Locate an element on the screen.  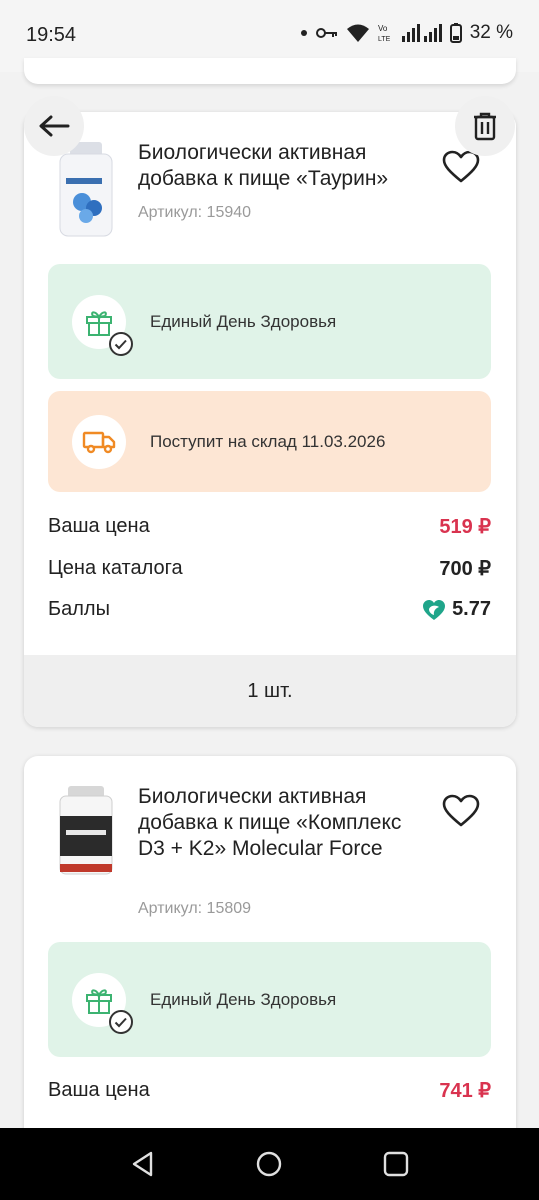
your-price-row: Ваша цена 519 ₽ is located at coordinates (269, 526).